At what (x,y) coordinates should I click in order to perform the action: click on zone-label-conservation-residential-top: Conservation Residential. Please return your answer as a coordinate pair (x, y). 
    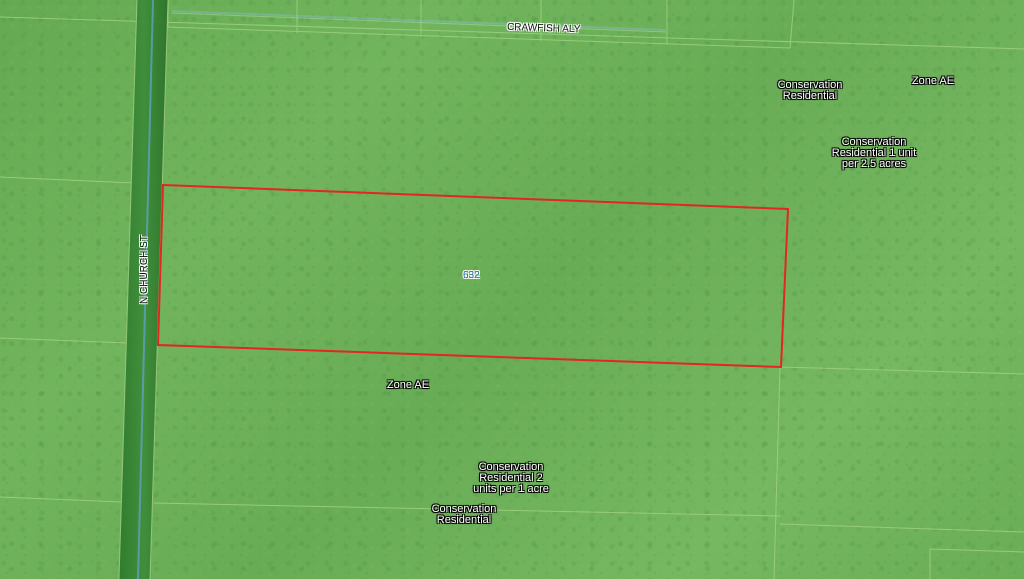
    Looking at the image, I should click on (810, 90).